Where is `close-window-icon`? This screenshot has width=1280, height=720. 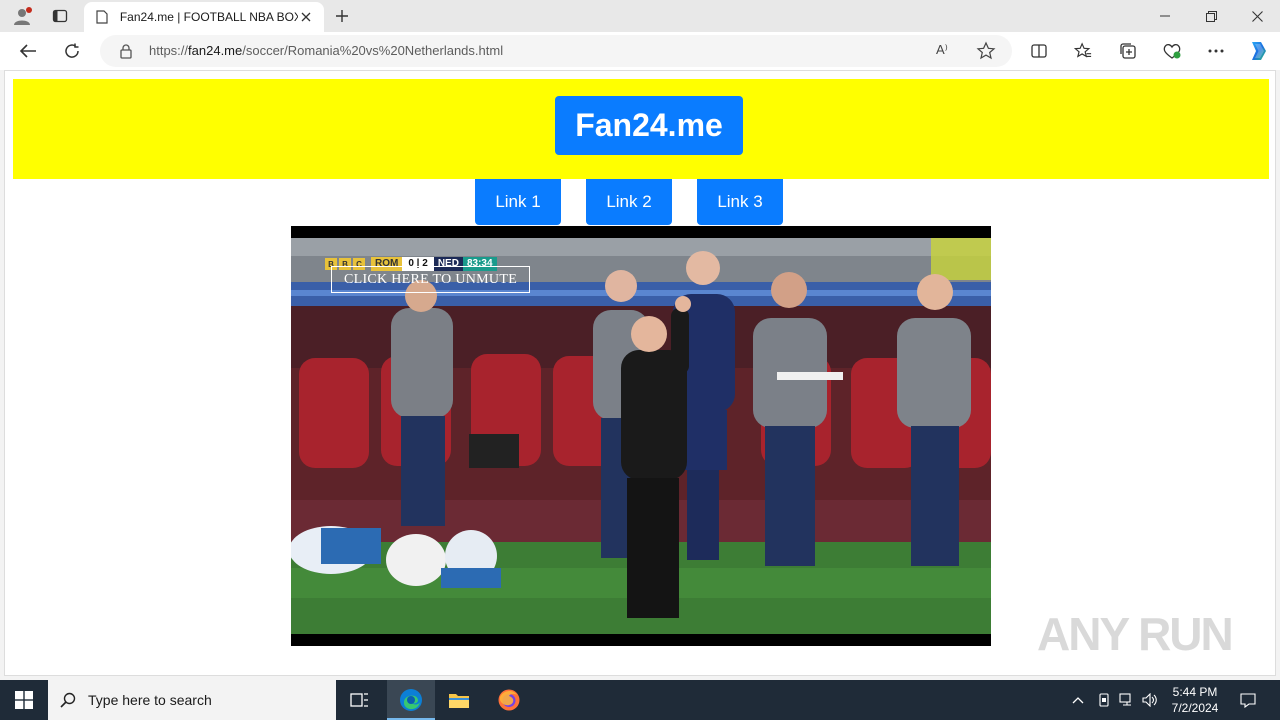
close-window-icon is located at coordinates (1257, 16).